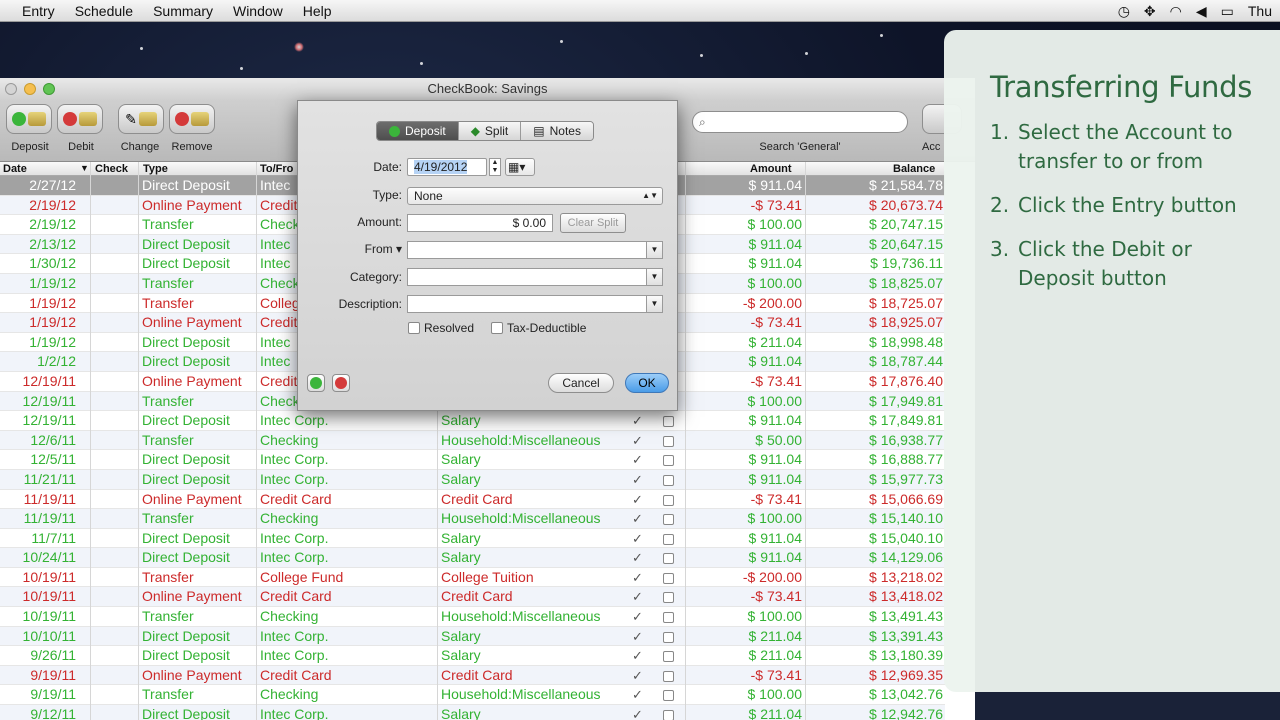  What do you see at coordinates (104, 11) in the screenshot?
I see `menu-schedule: Schedule` at bounding box center [104, 11].